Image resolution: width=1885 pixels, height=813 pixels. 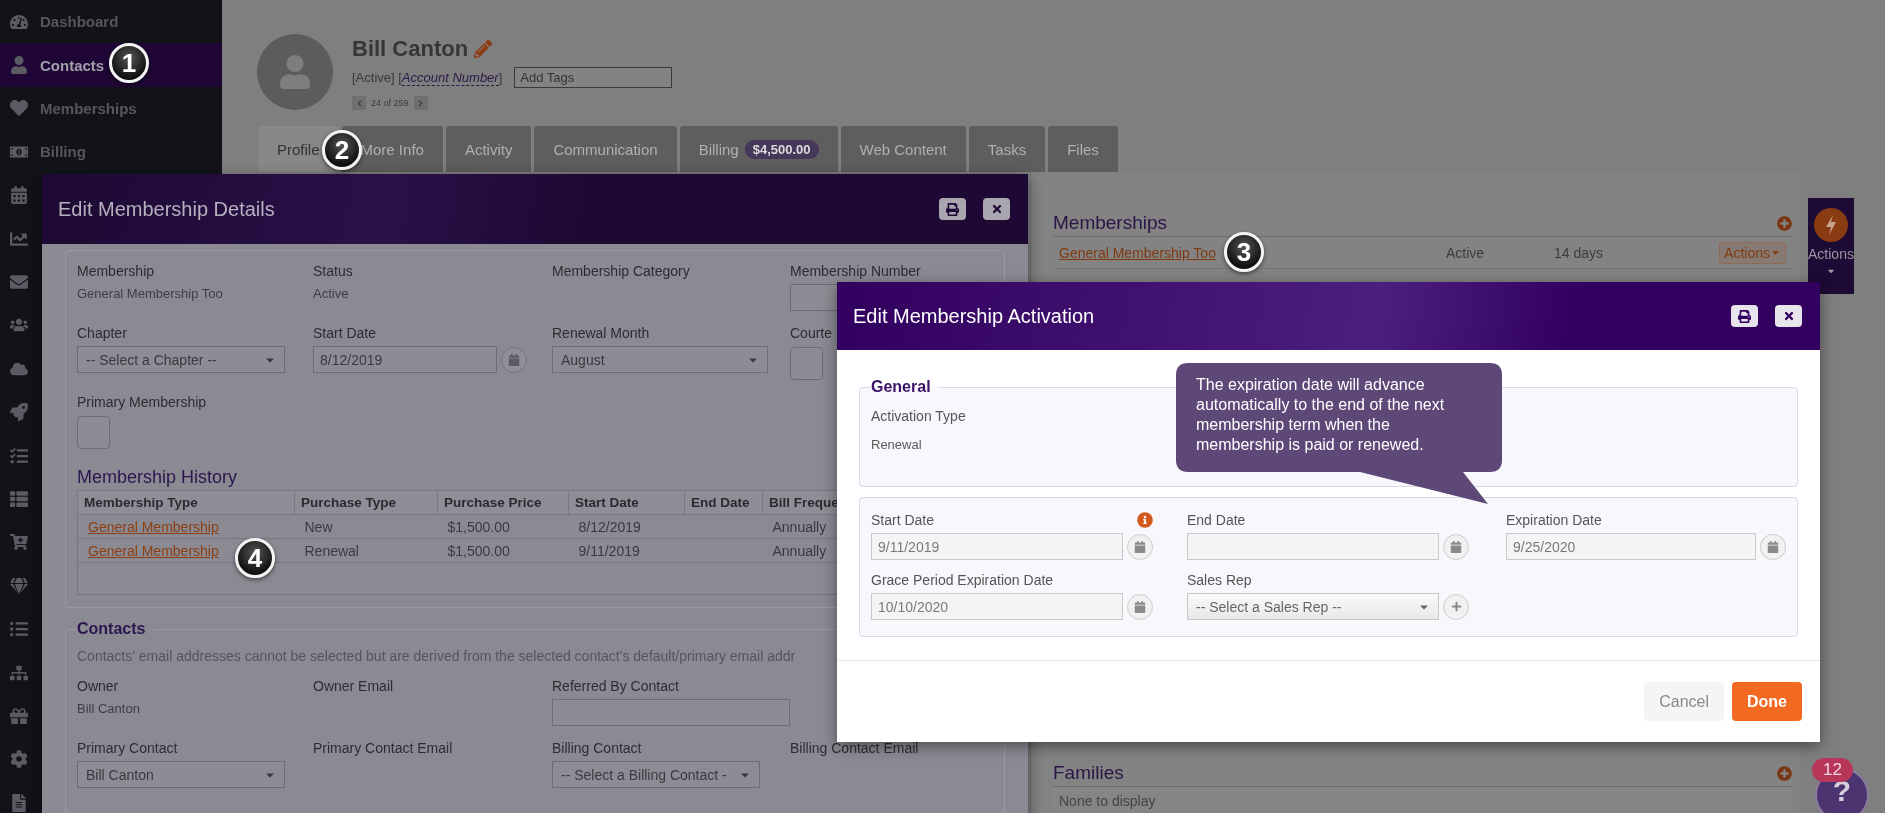 I want to click on section-title: Memberships, so click(x=1110, y=223).